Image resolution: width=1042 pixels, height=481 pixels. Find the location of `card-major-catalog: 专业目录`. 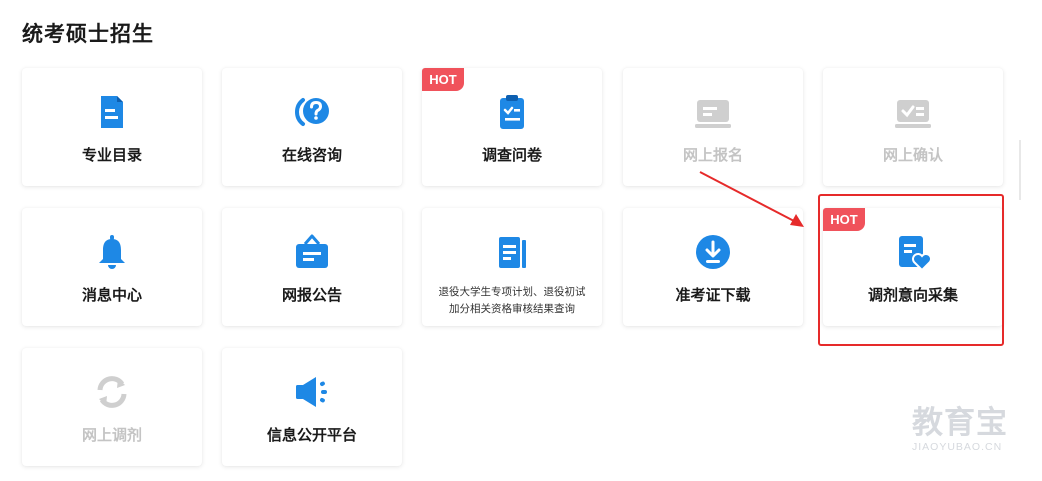

card-major-catalog: 专业目录 is located at coordinates (112, 127).